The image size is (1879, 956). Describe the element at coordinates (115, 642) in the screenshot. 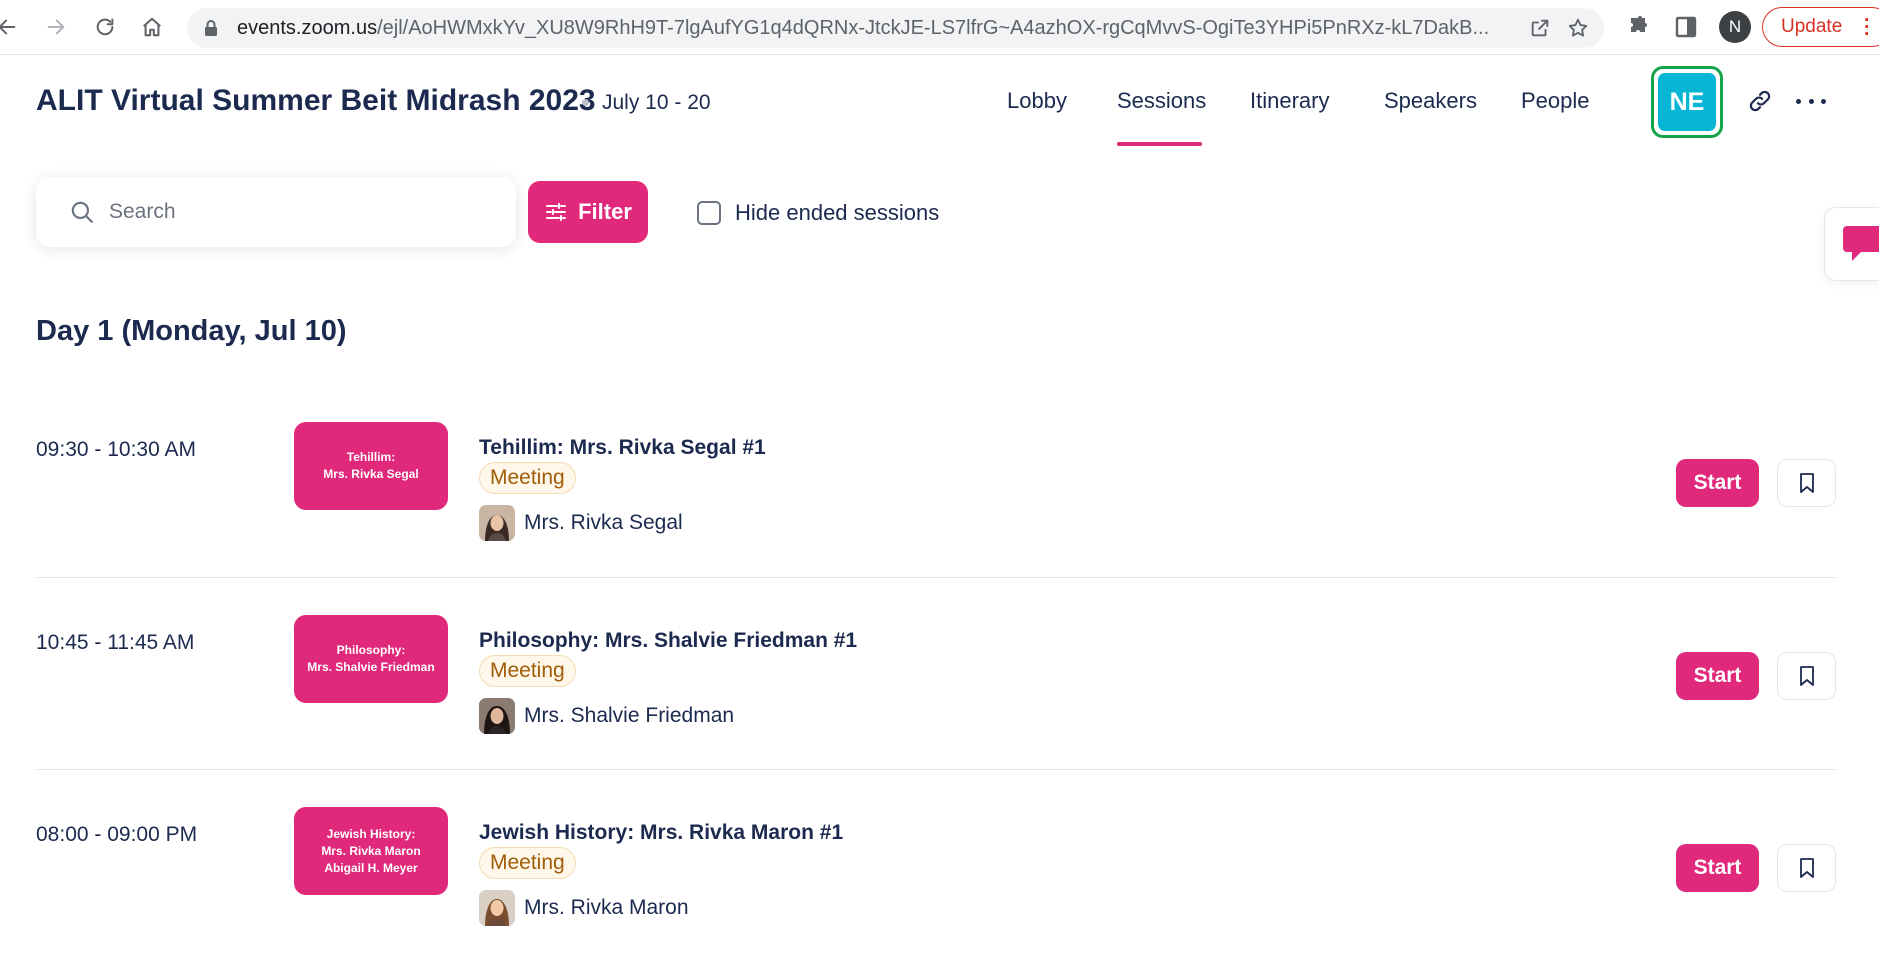

I see `session-time: 10:45 - 11:45 AM` at that location.